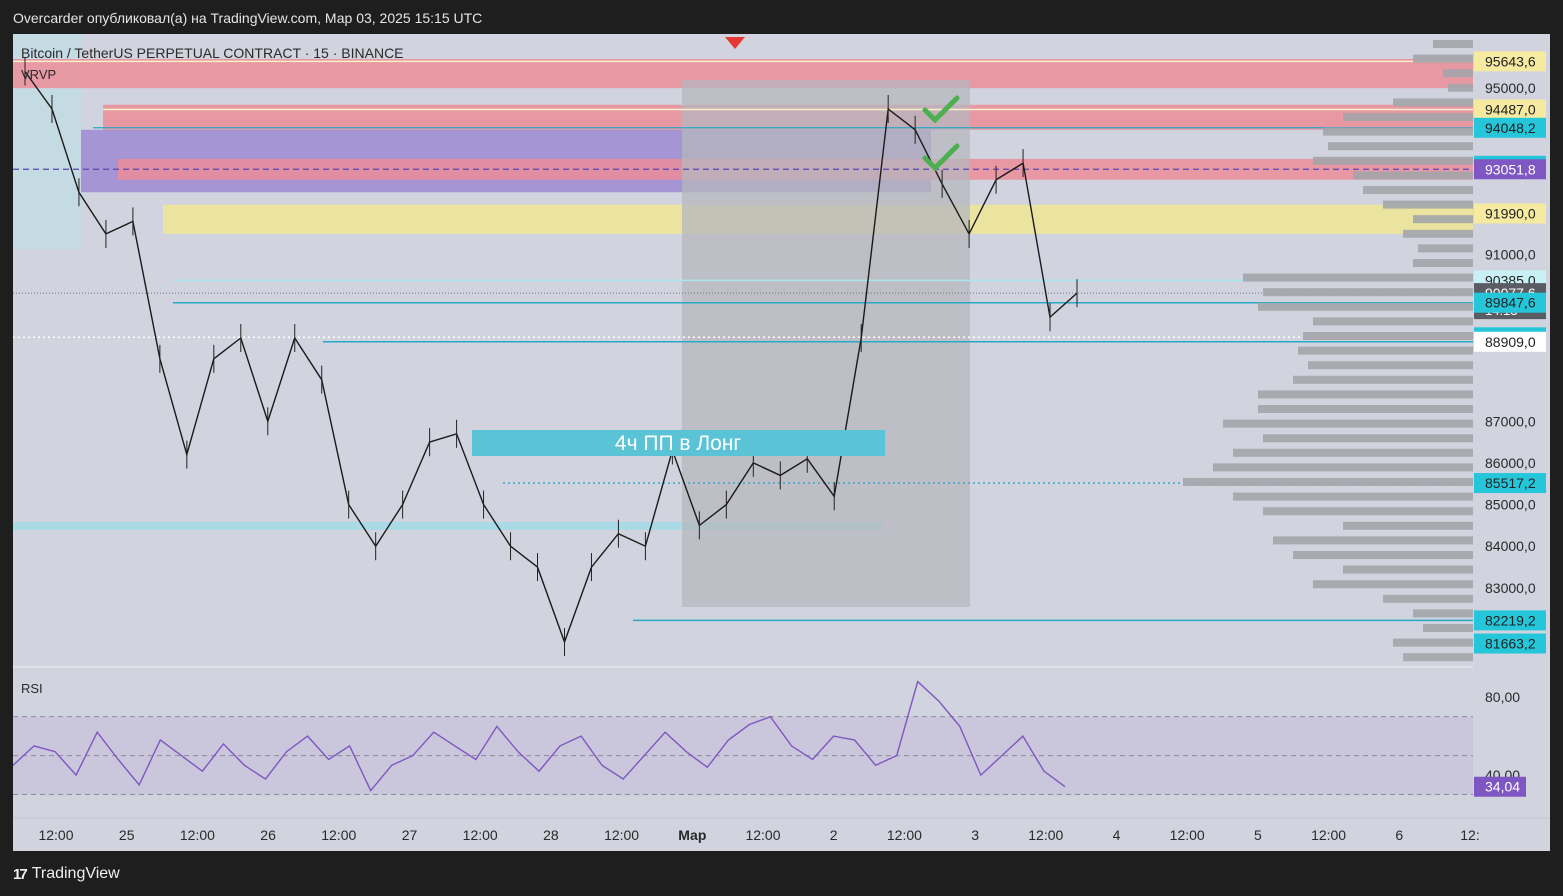 The image size is (1563, 896). I want to click on price-tick-label: 95000,0, so click(1510, 88).